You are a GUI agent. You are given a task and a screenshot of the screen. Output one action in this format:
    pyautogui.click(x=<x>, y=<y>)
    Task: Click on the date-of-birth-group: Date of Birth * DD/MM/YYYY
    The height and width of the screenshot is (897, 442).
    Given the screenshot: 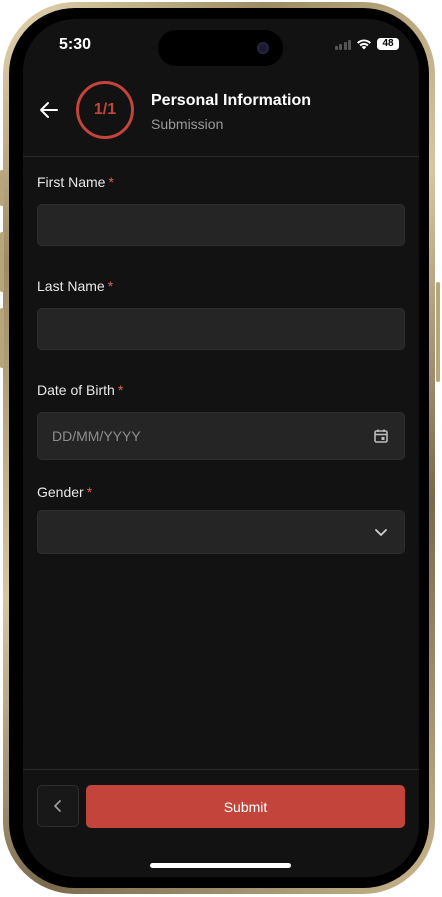 What is the action you would take?
    pyautogui.click(x=221, y=420)
    